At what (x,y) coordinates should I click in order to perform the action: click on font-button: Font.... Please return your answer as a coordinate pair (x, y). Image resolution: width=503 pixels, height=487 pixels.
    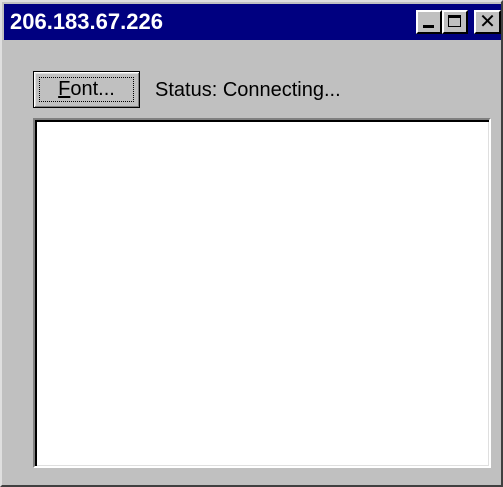
    Looking at the image, I should click on (86, 89).